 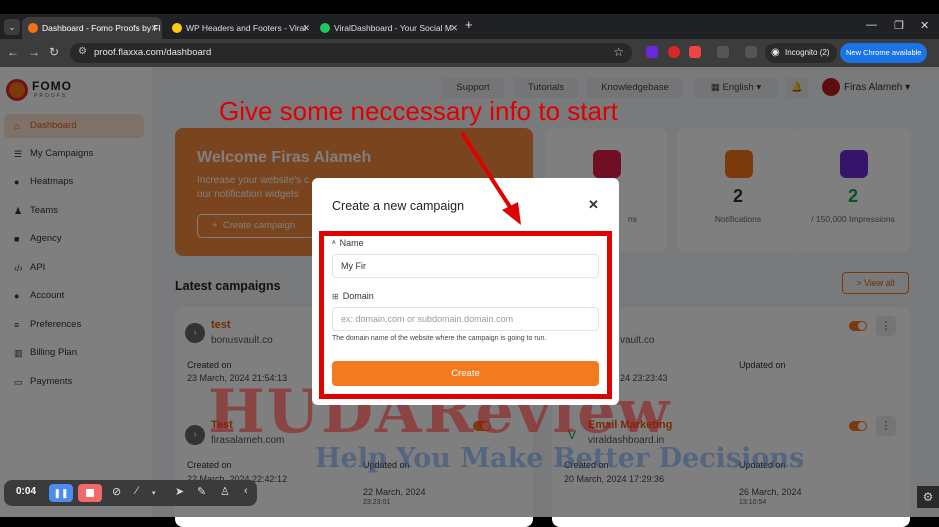 What do you see at coordinates (116, 491) in the screenshot?
I see `camera-off-icon: ⊘` at bounding box center [116, 491].